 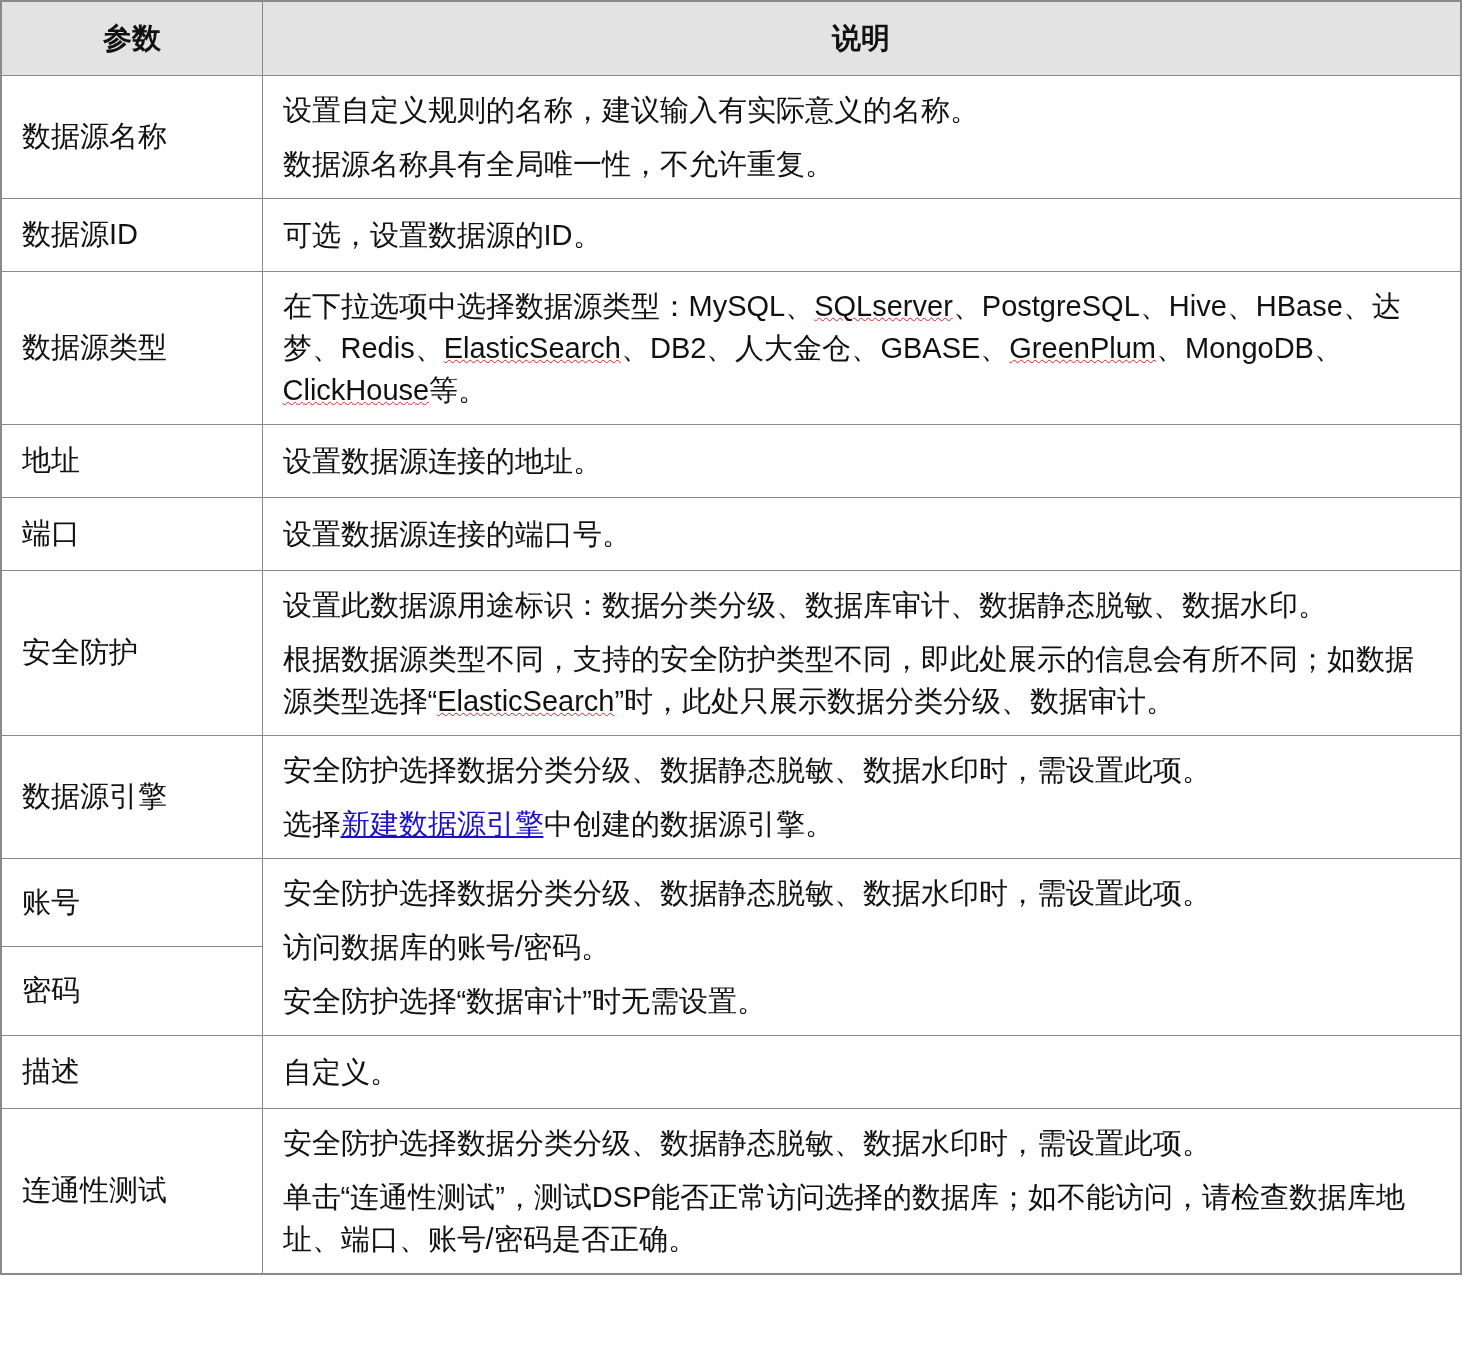 I want to click on table-cell: 端口, so click(x=131, y=533).